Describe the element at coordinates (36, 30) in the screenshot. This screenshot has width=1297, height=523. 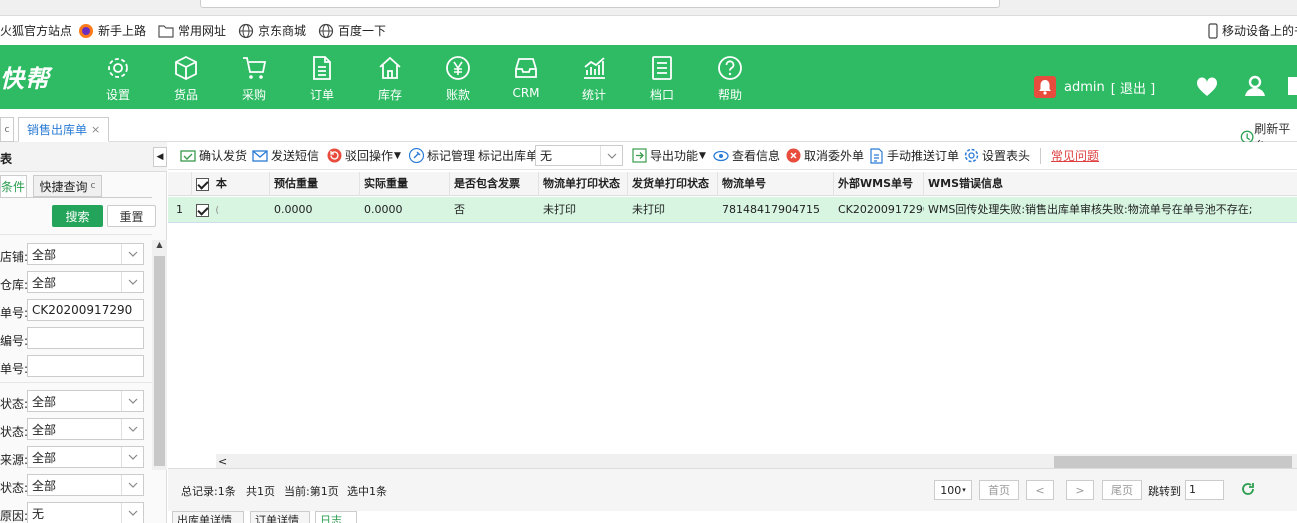
I see `bookmark-firefox-site: 火狐官方站点` at that location.